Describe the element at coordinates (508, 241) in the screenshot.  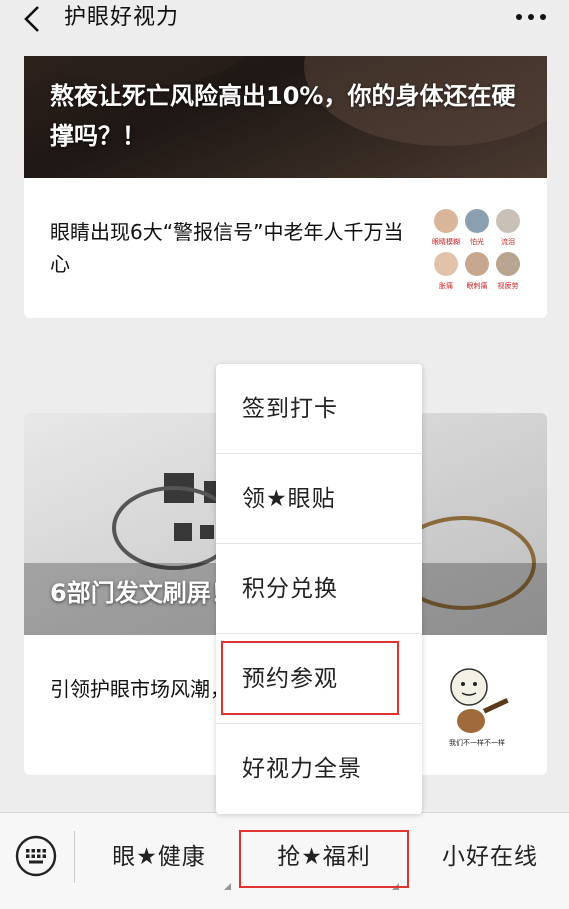
I see `thumb-label: 流泪` at that location.